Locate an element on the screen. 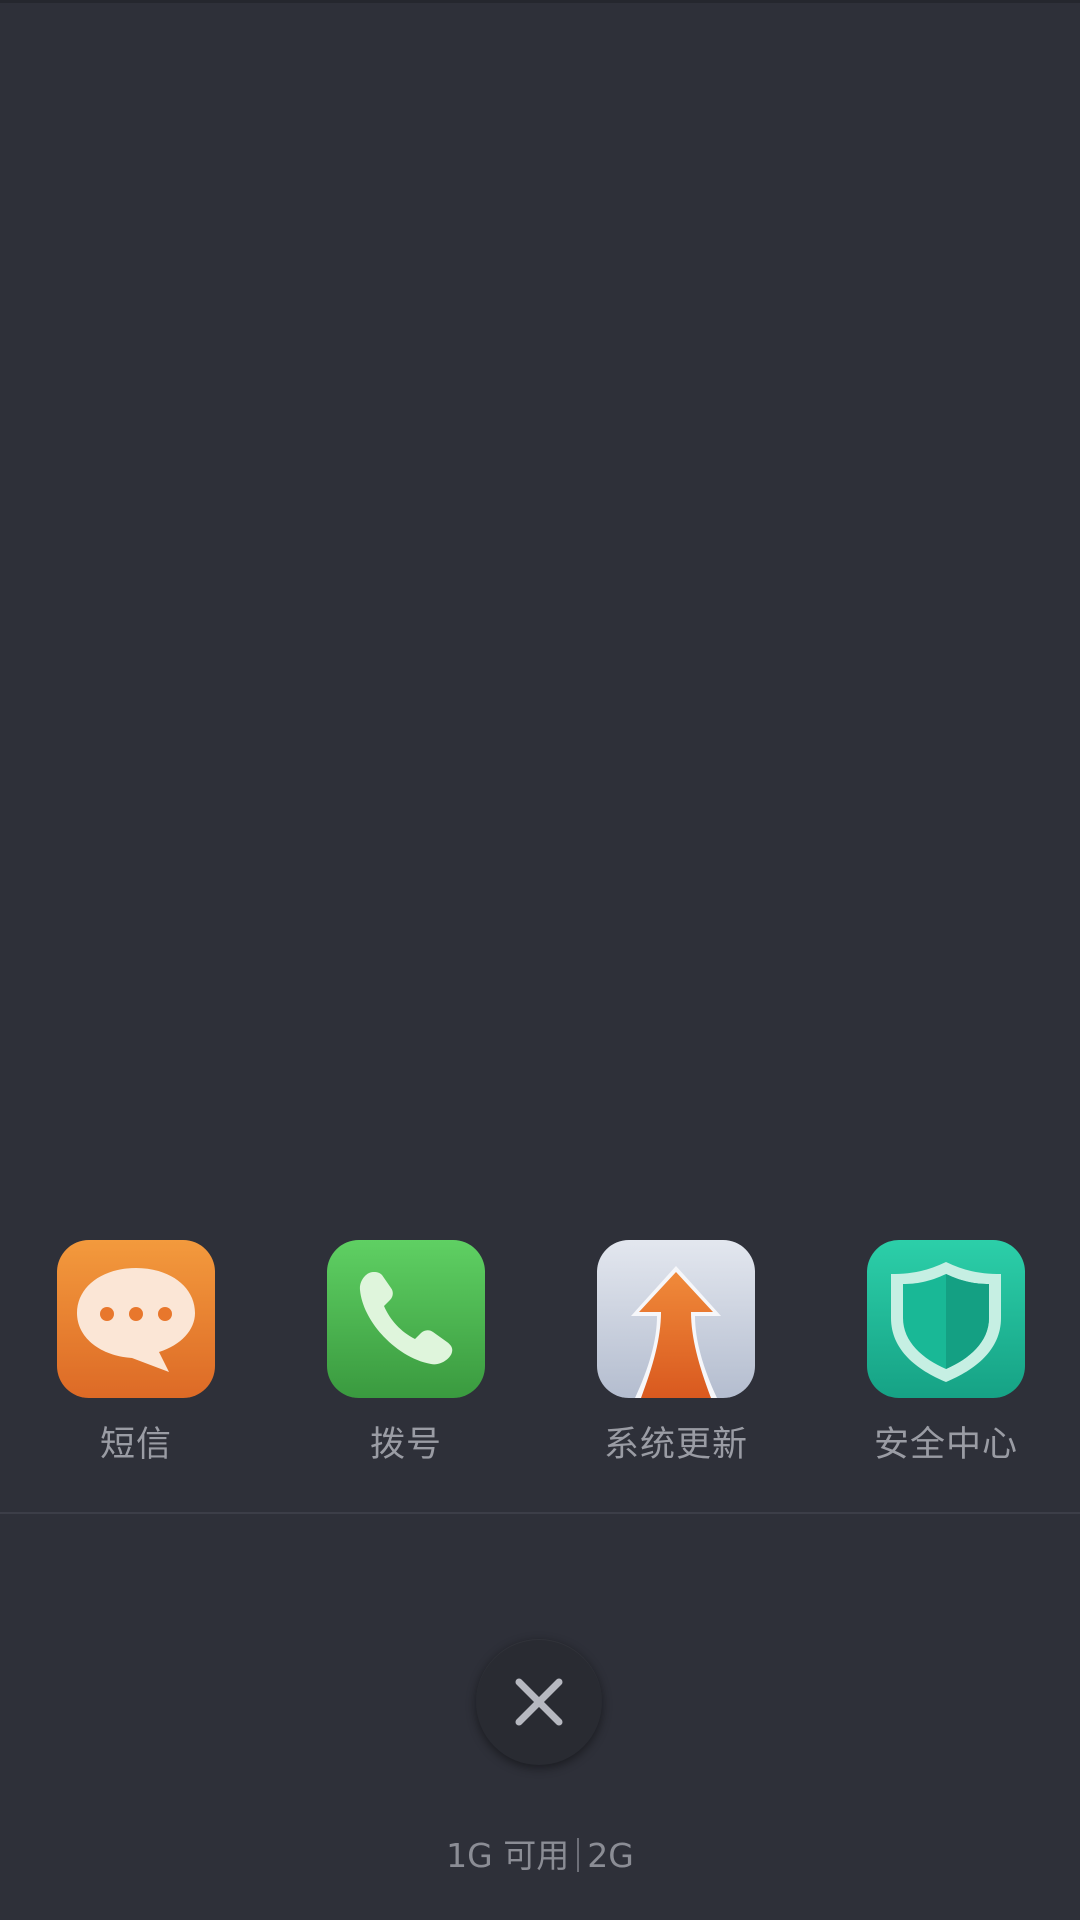  memory-separator is located at coordinates (578, 1855).